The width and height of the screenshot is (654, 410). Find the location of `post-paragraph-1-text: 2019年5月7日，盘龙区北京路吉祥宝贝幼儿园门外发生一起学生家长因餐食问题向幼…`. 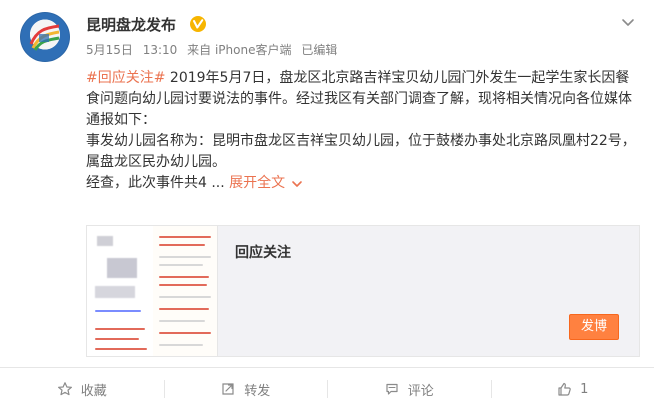

post-paragraph-1-text: 2019年5月7日，盘龙区北京路吉祥宝贝幼儿园门外发生一起学生家长因餐食问题向幼… is located at coordinates (359, 99).